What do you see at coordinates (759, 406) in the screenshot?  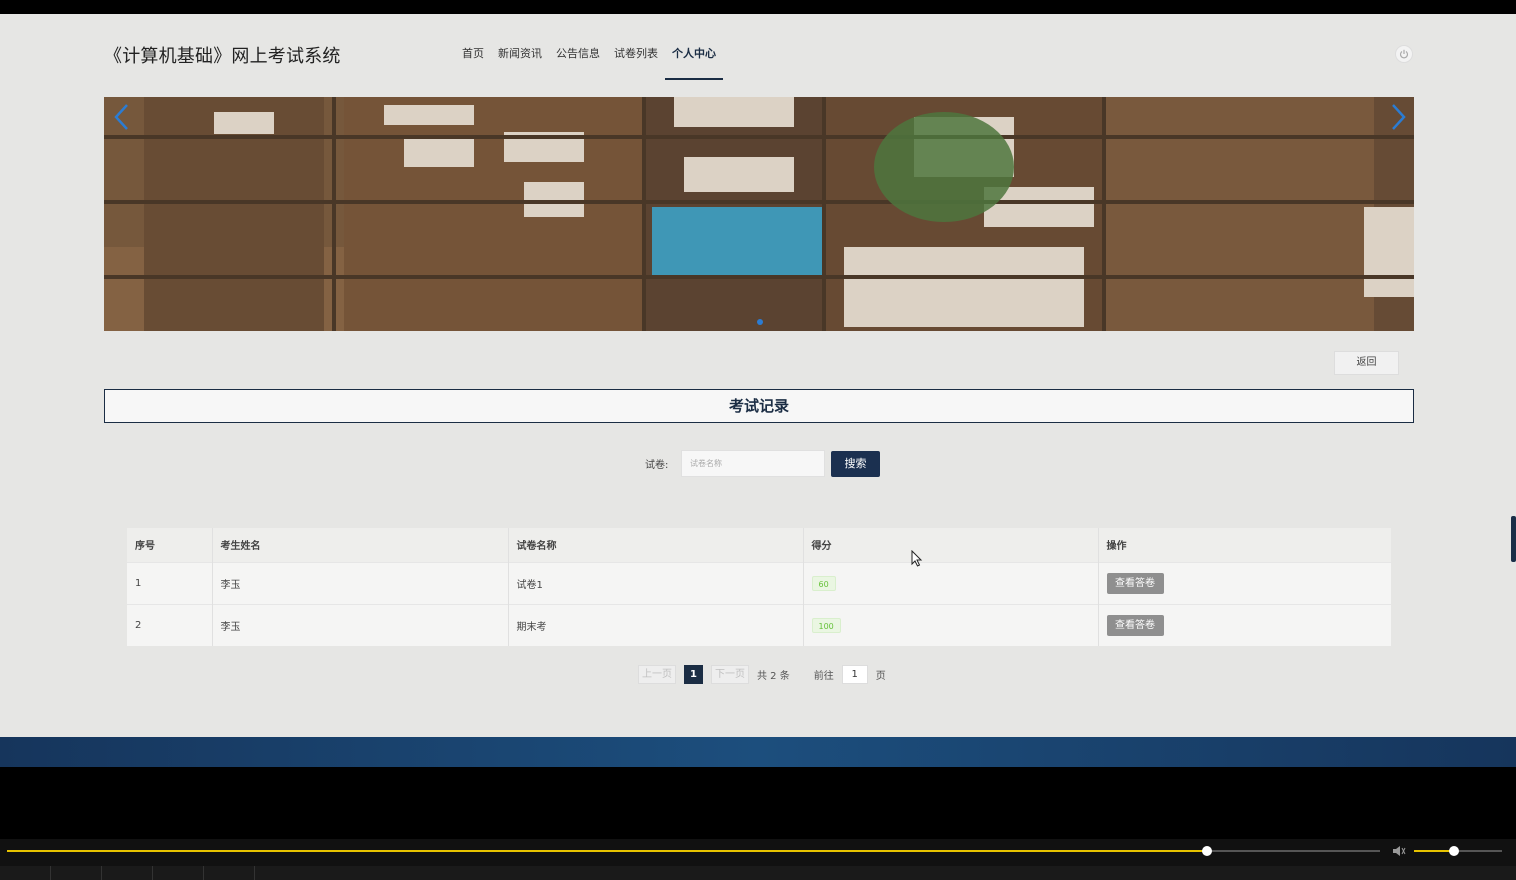 I see `section-title: 考试记录` at bounding box center [759, 406].